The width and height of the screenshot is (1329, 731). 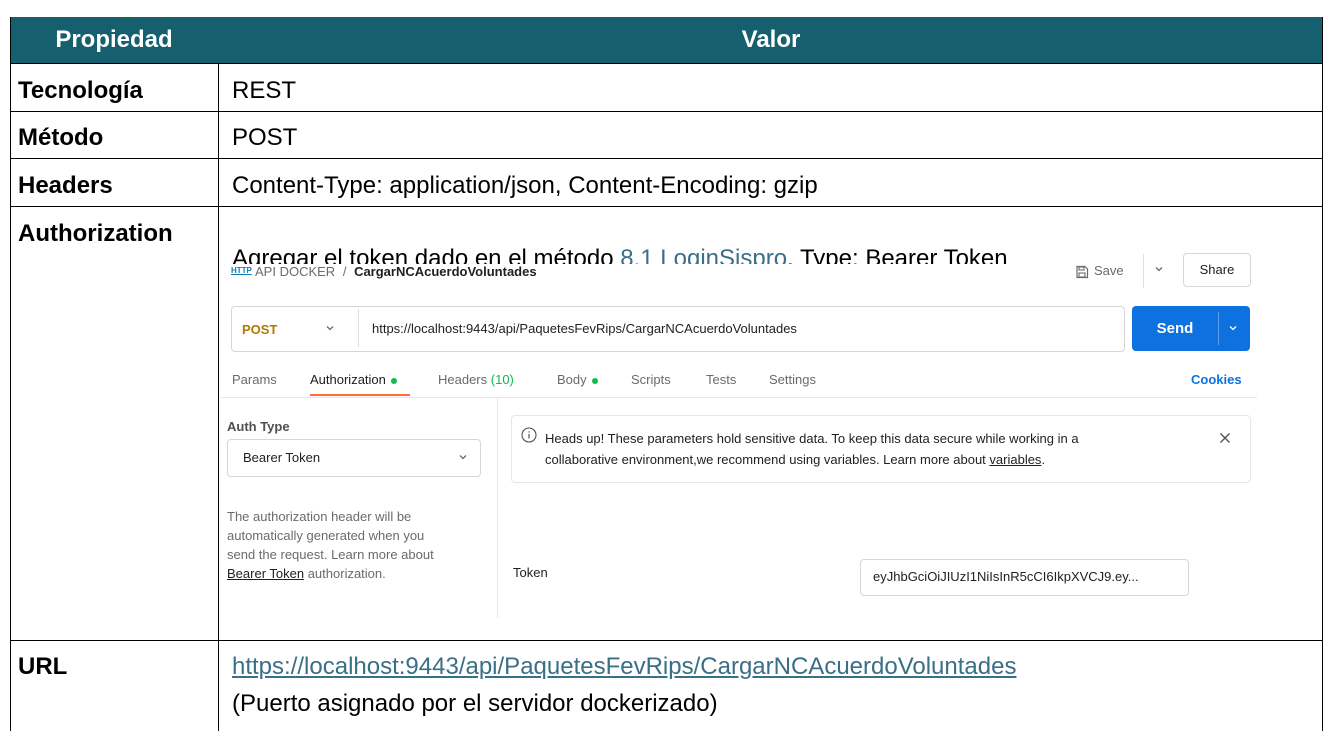 What do you see at coordinates (1322, 374) in the screenshot?
I see `table-right-border` at bounding box center [1322, 374].